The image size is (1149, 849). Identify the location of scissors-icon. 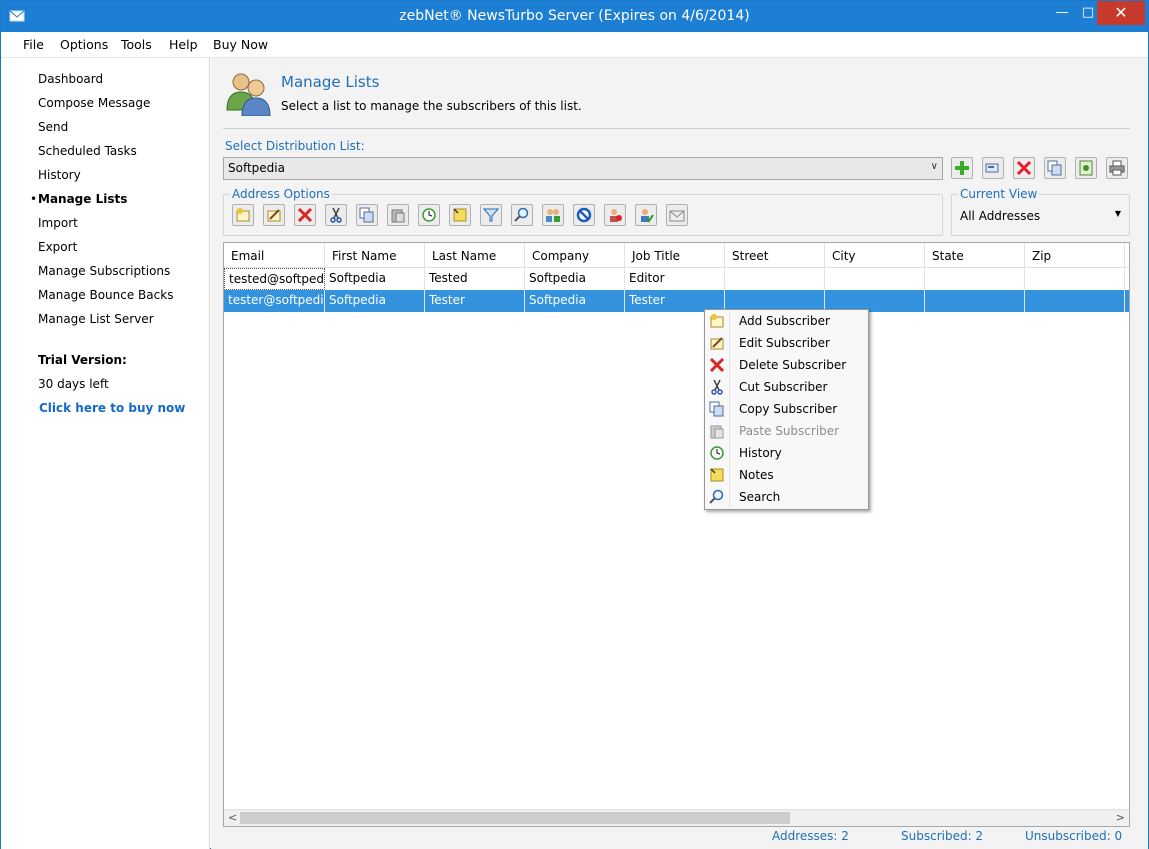
(336, 215).